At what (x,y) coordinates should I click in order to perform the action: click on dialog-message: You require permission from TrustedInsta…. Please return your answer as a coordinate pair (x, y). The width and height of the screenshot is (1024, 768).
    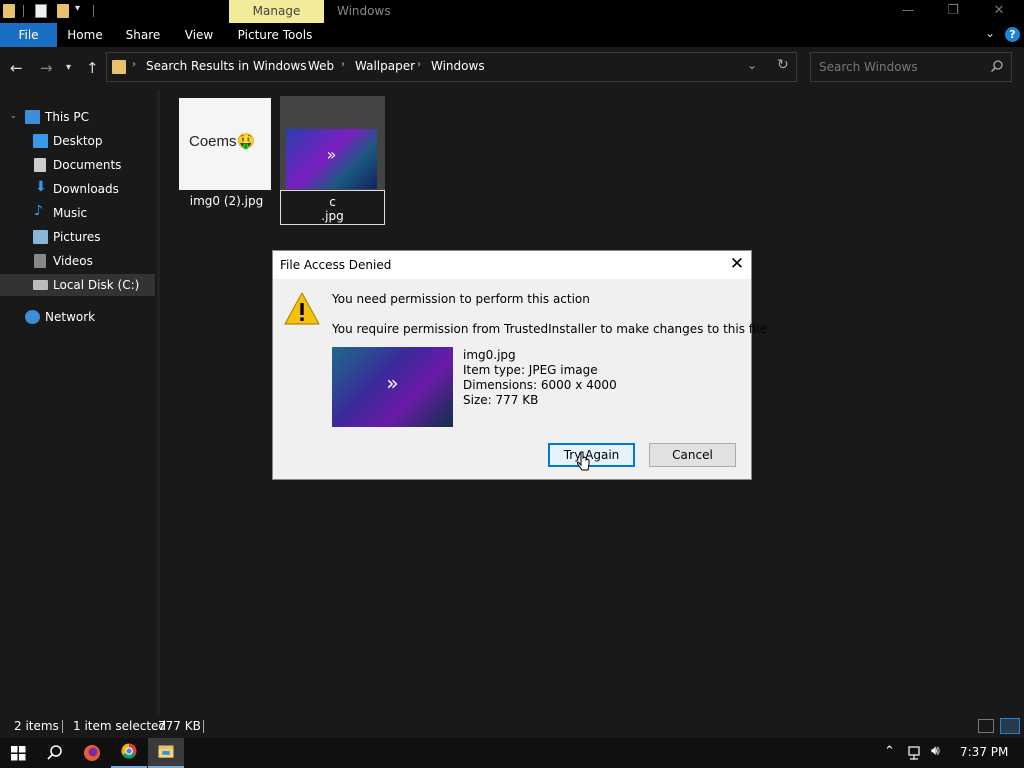
    Looking at the image, I should click on (550, 329).